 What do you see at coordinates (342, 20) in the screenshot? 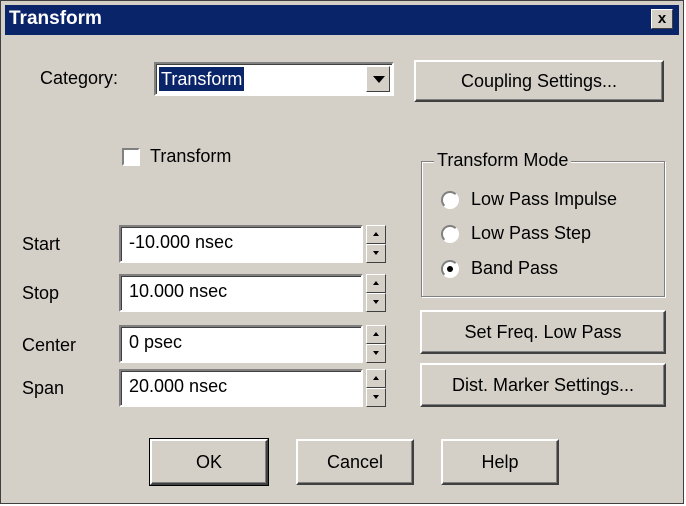
I see `title-bar: Transform x` at bounding box center [342, 20].